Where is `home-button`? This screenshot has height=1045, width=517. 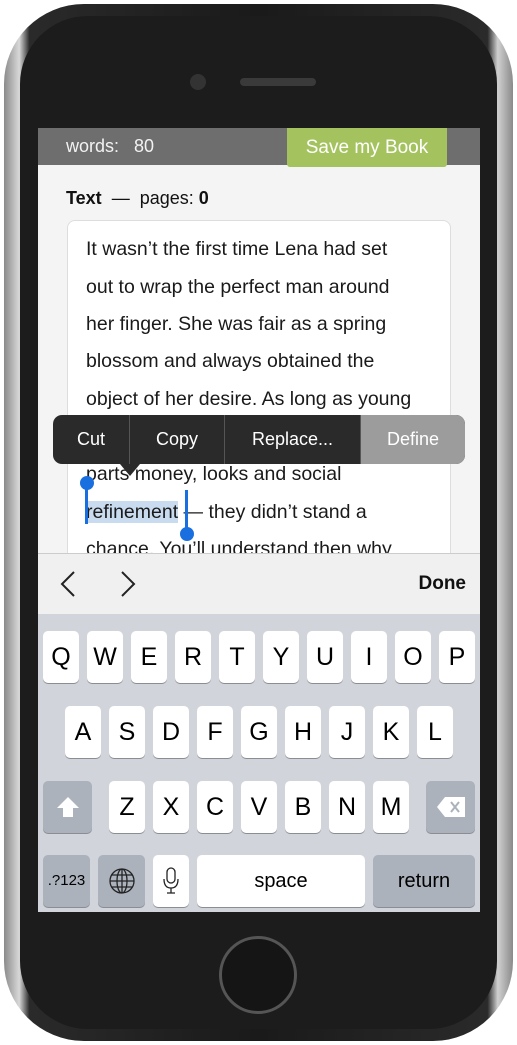
home-button is located at coordinates (258, 975).